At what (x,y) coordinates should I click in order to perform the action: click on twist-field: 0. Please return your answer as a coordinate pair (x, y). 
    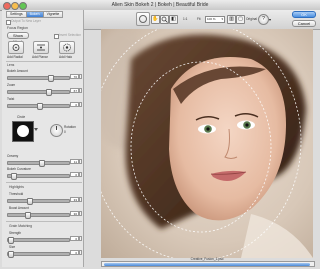
    Looking at the image, I should click on (74, 104).